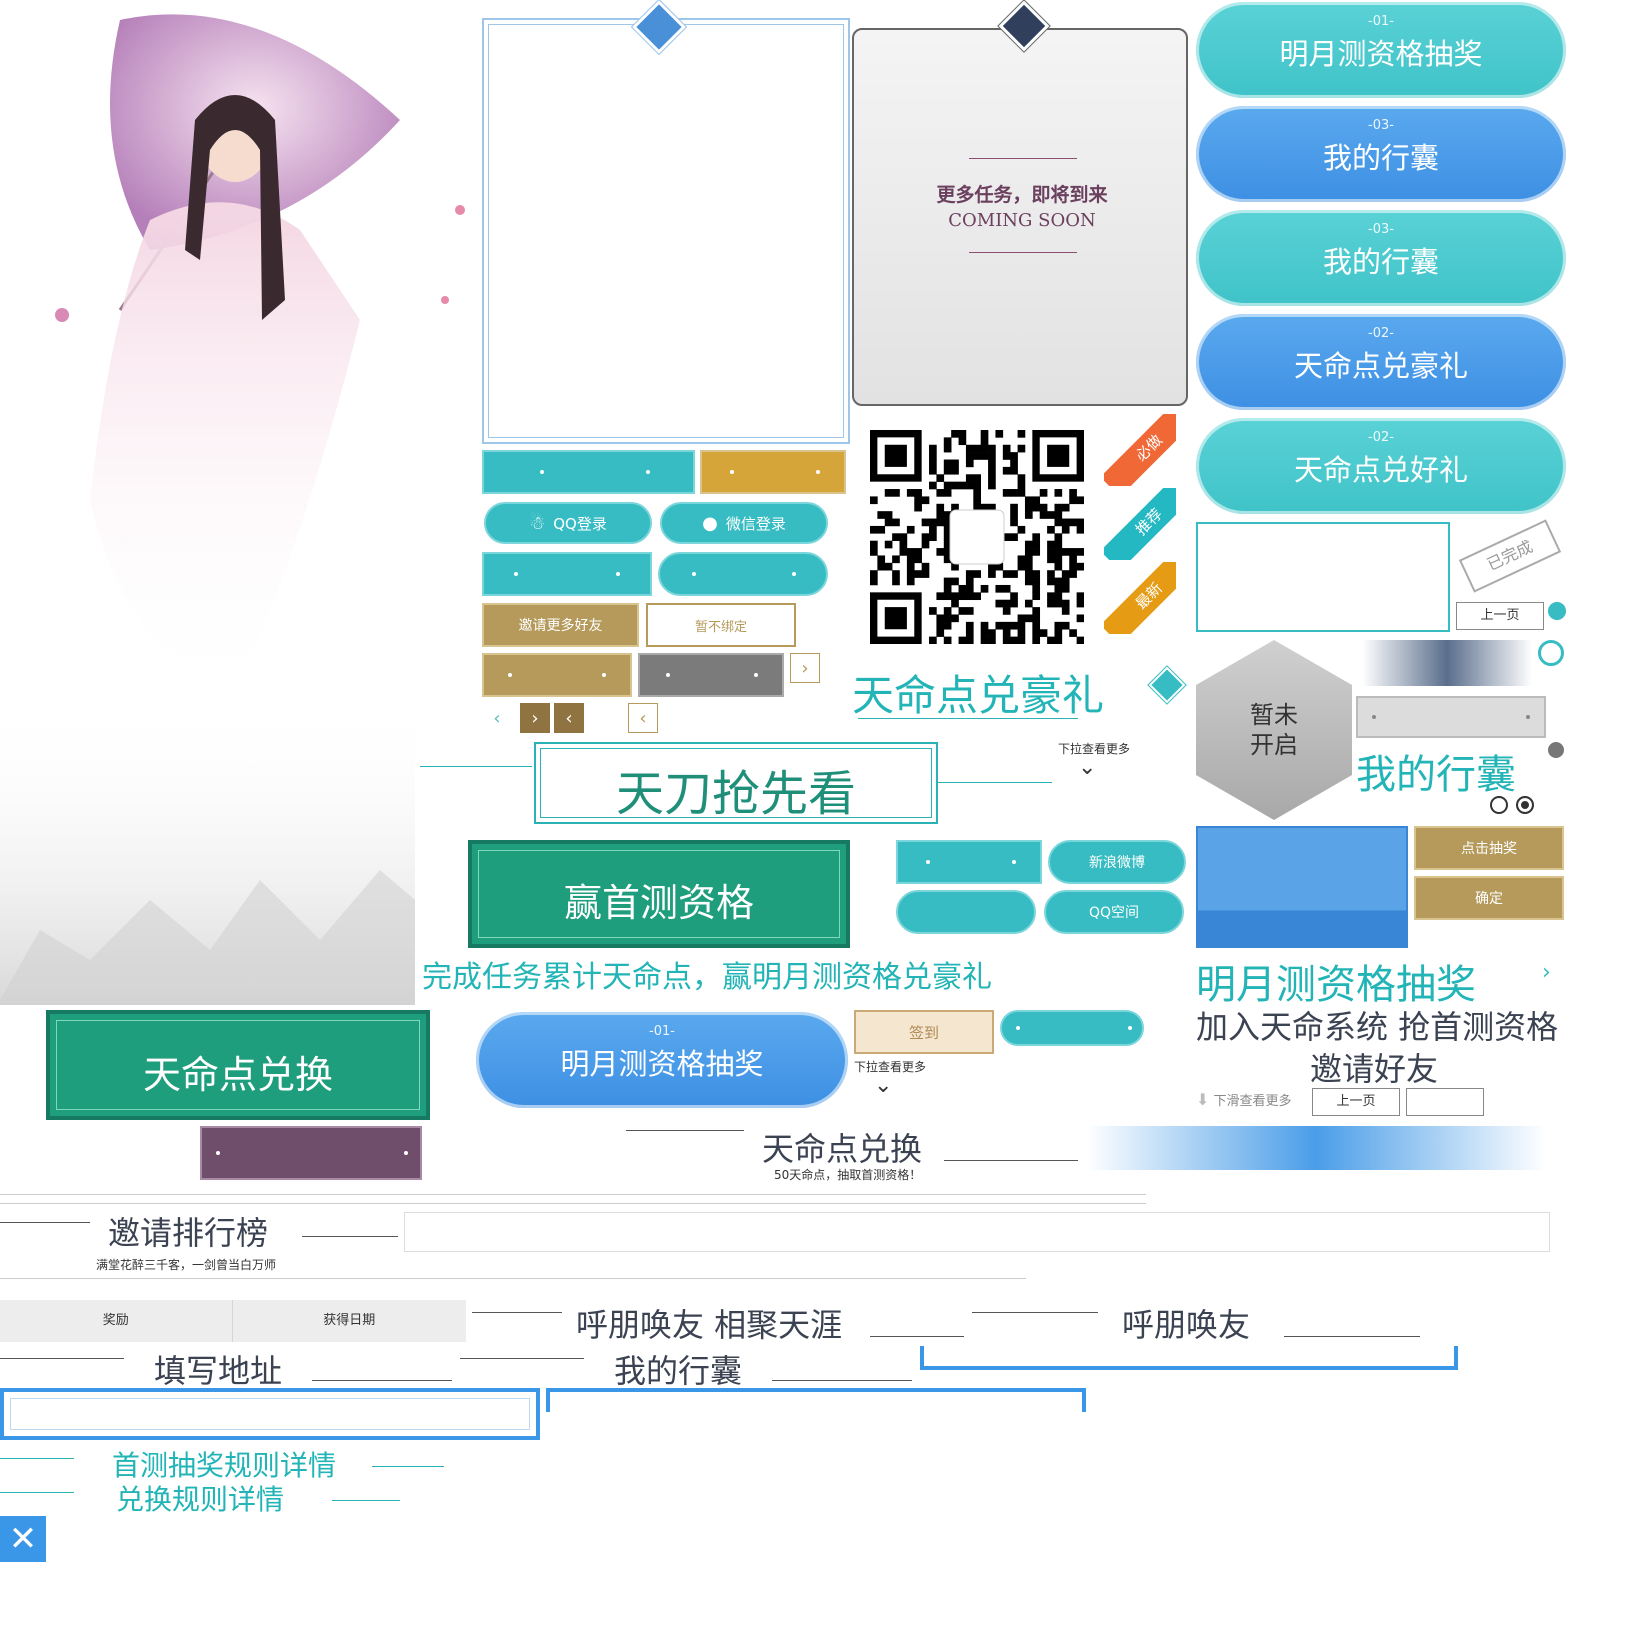  Describe the element at coordinates (116, 1321) in the screenshot. I see `col-reward: 奖励` at that location.